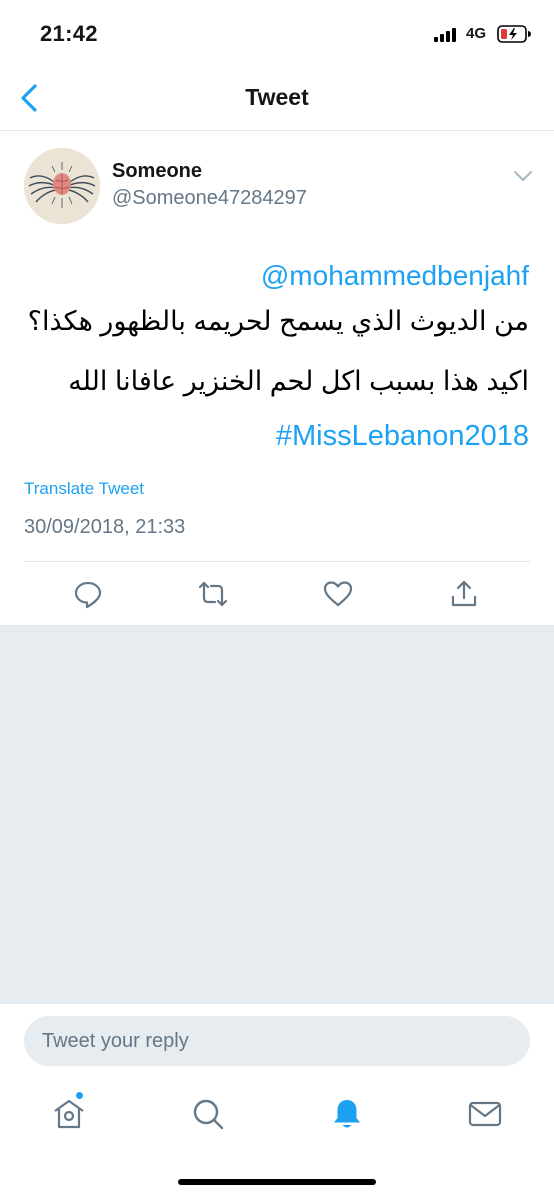  What do you see at coordinates (84, 489) in the screenshot?
I see `translate-tweet-link: Translate Tweet` at bounding box center [84, 489].